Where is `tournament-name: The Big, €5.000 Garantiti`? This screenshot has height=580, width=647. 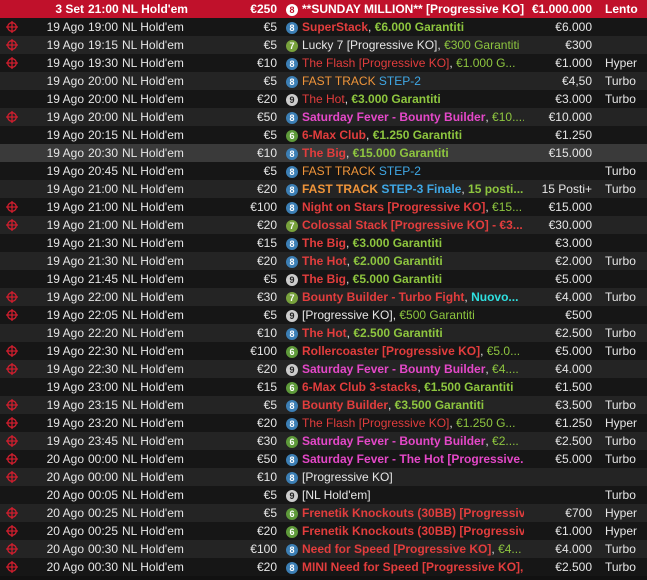
tournament-name: The Big, €5.000 Garantiti is located at coordinates (413, 279).